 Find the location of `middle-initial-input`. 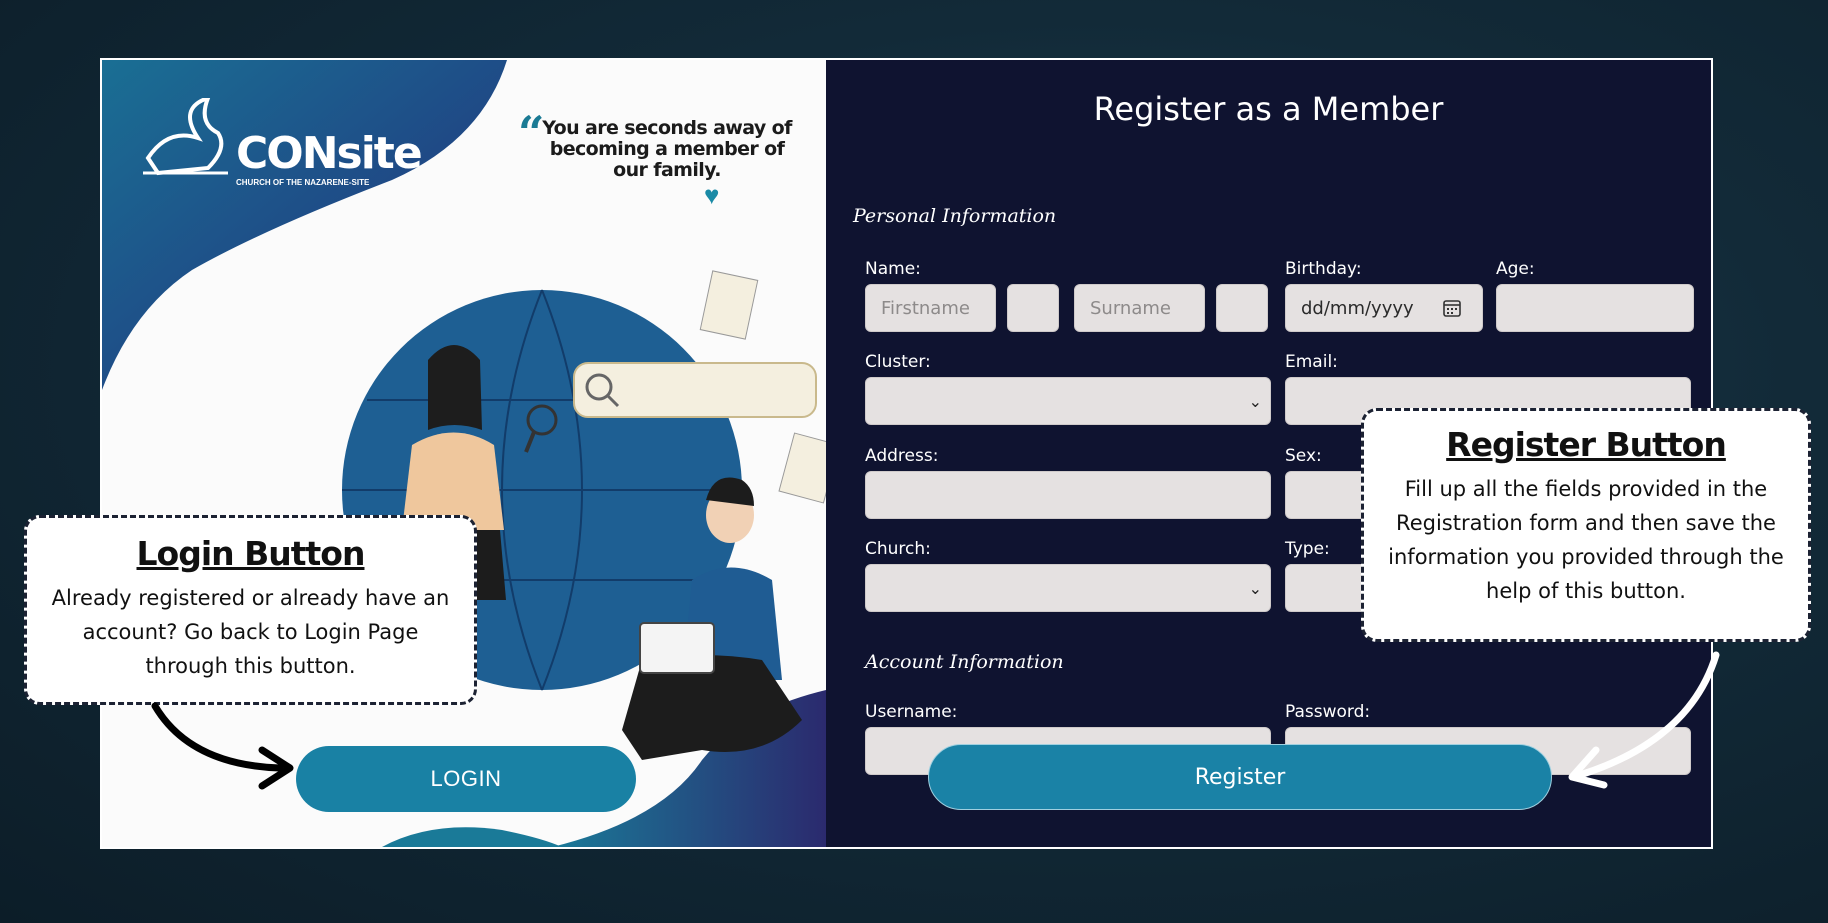

middle-initial-input is located at coordinates (1033, 308).